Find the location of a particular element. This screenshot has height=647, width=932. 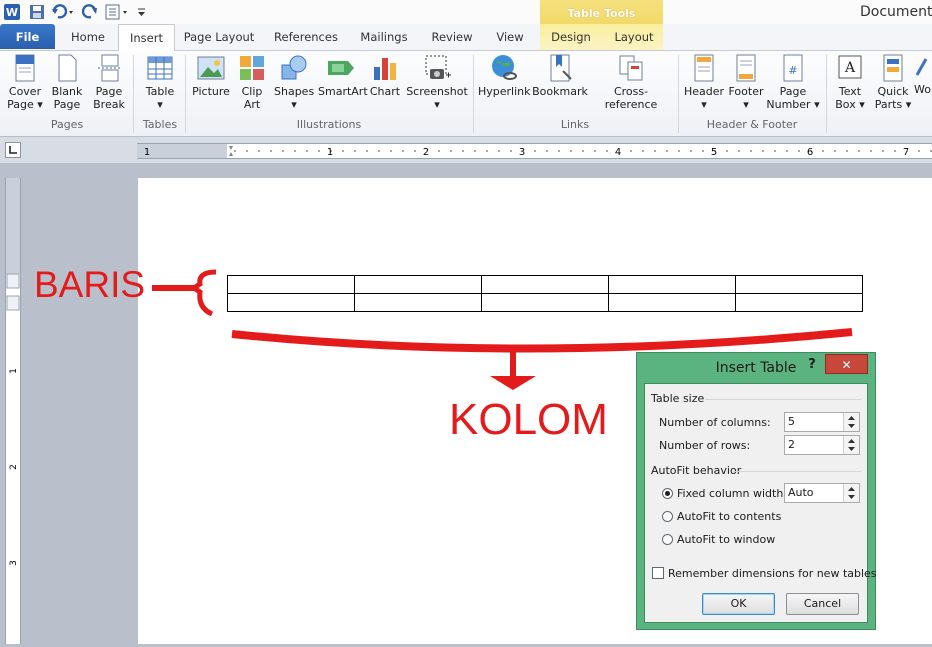

tab-insert: Insert is located at coordinates (146, 37).